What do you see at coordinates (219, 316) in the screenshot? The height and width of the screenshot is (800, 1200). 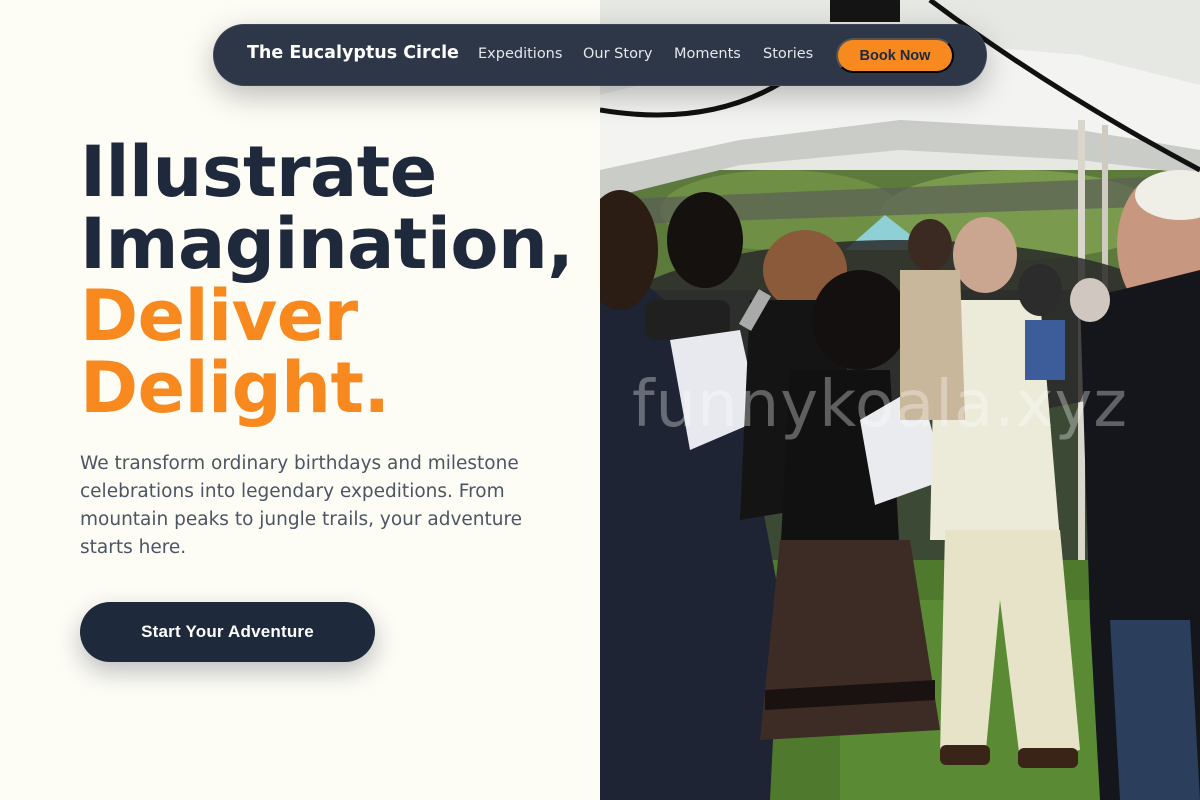 I see `headline-line-3: Deliver` at bounding box center [219, 316].